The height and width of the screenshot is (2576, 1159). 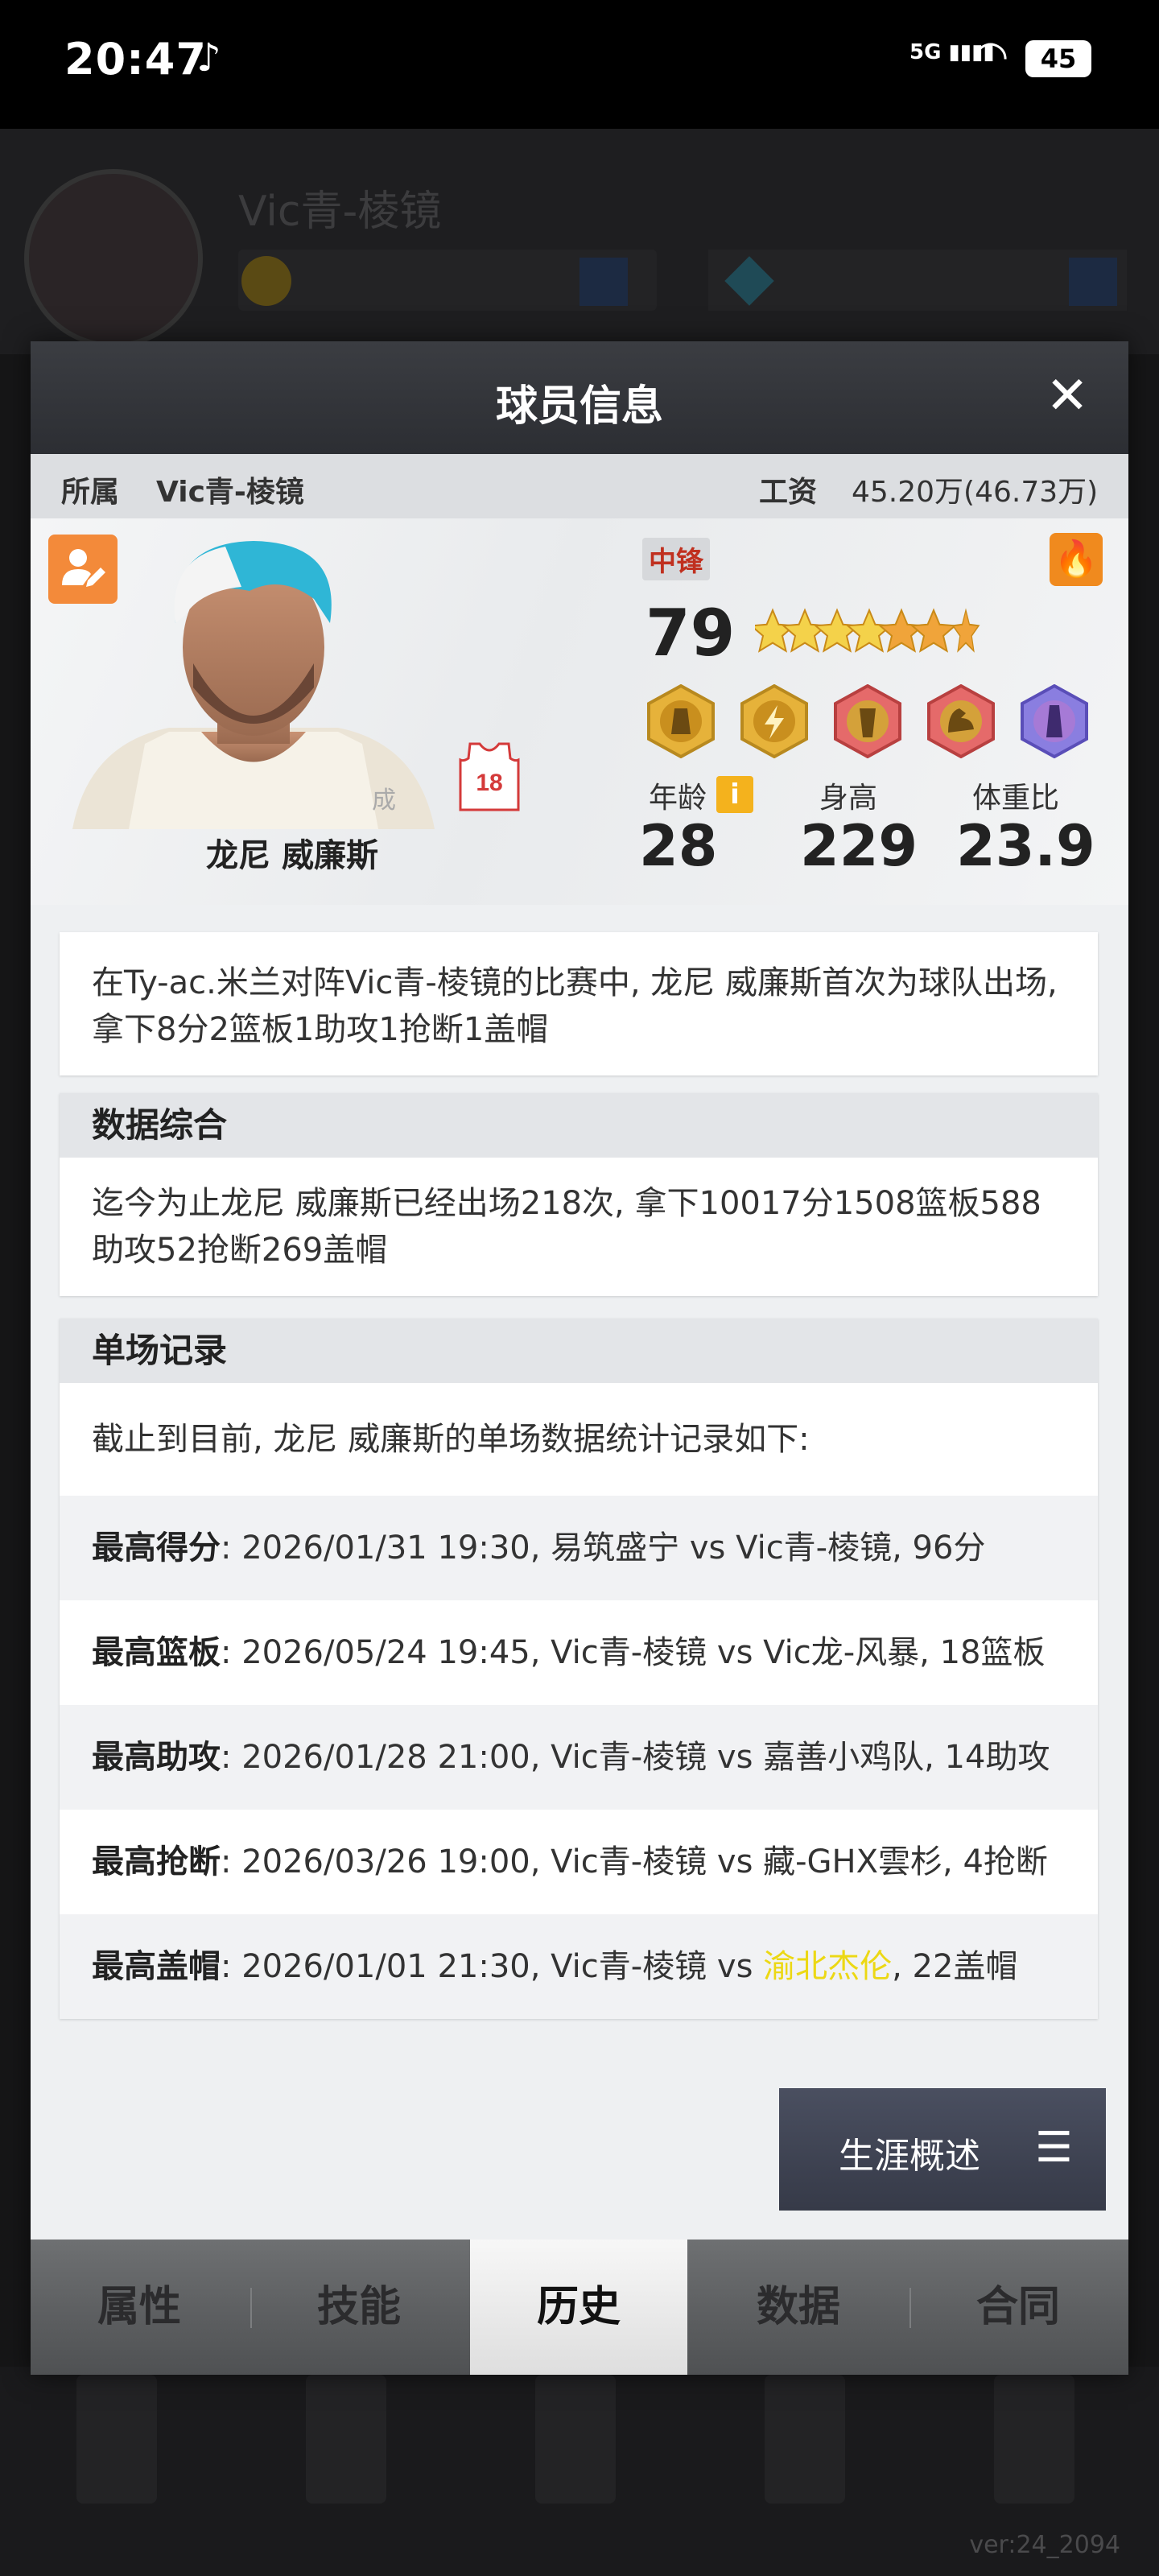 I want to click on modal-header: 球员信息 ✕, so click(x=579, y=397).